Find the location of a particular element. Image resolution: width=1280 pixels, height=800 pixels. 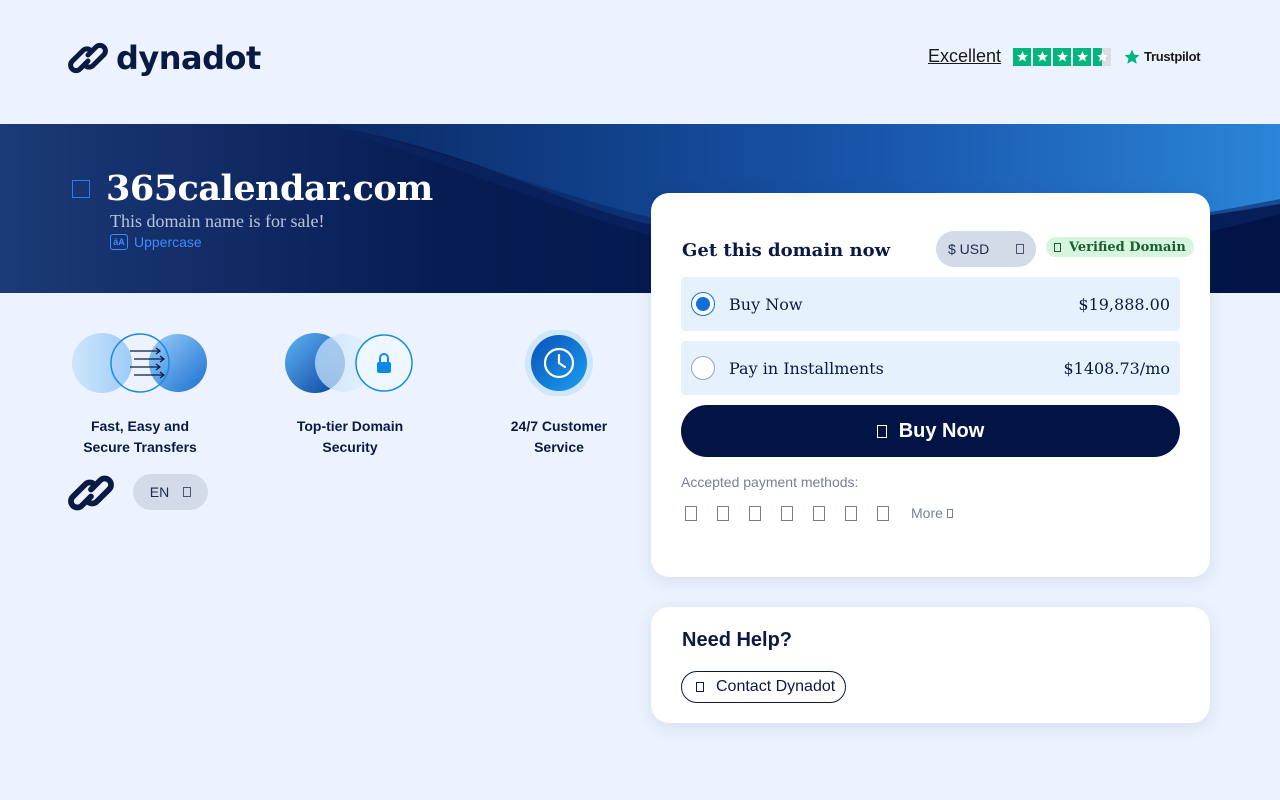

half-star-icon is located at coordinates (1102, 56).